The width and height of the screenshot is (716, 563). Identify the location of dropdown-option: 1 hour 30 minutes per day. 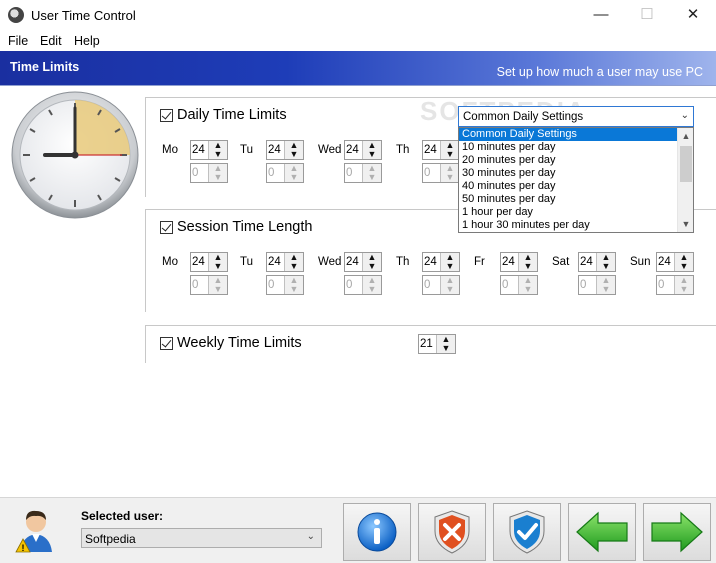
(576, 225).